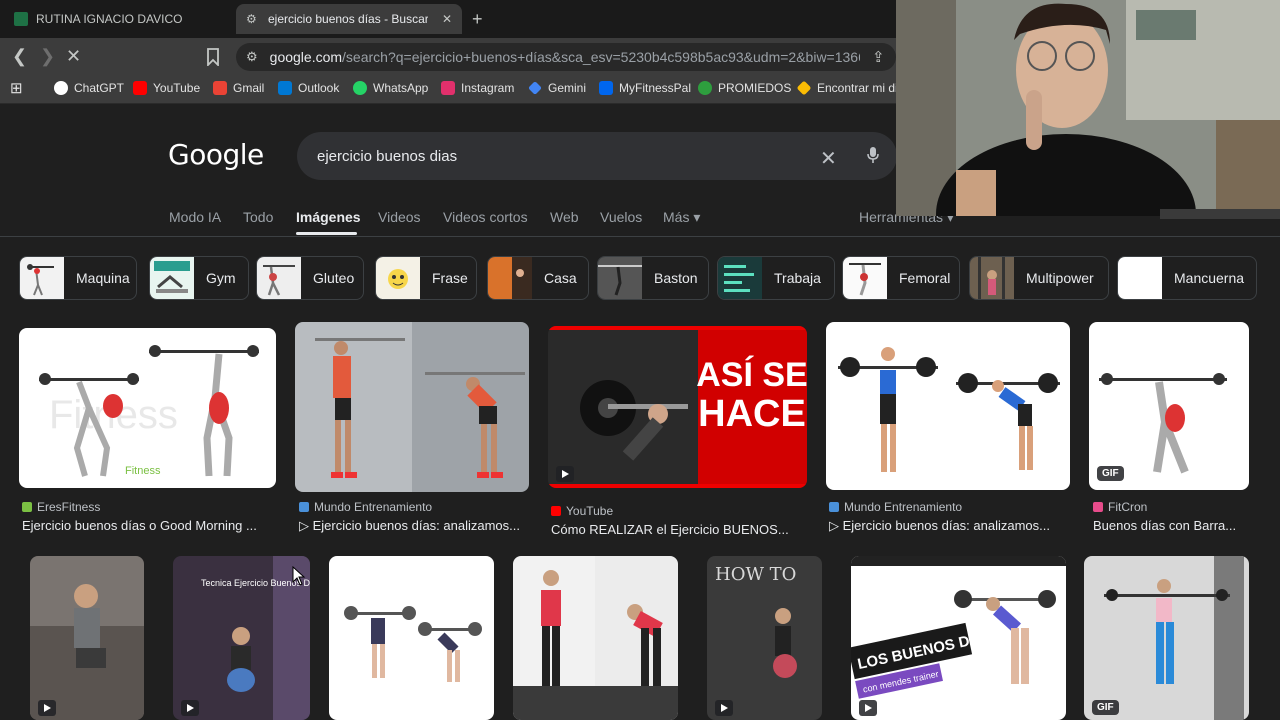 This screenshot has width=1280, height=720. Describe the element at coordinates (797, 278) in the screenshot. I see `chip-label: Trabaja` at that location.